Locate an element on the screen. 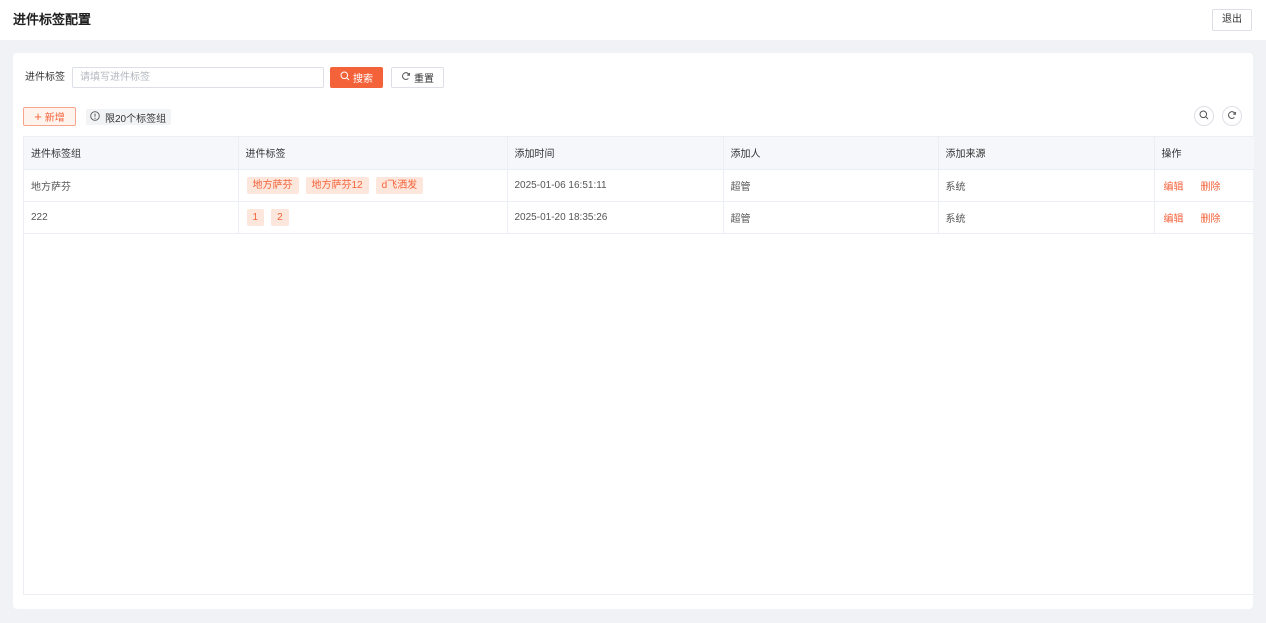 Image resolution: width=1266 pixels, height=623 pixels. refresh-button is located at coordinates (1232, 116).